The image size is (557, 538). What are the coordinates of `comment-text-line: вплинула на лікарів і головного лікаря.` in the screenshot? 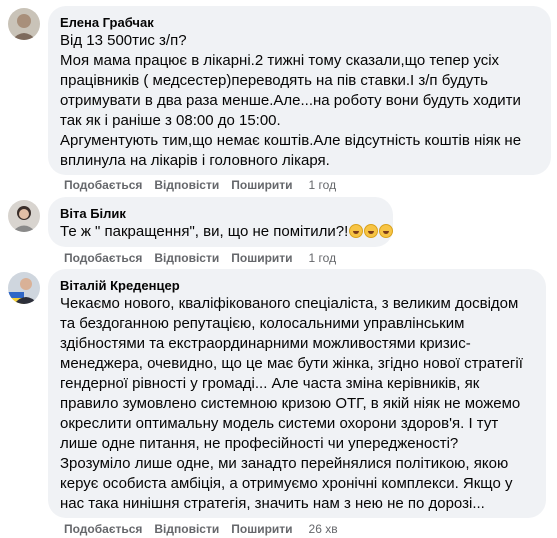 It's located at (195, 160).